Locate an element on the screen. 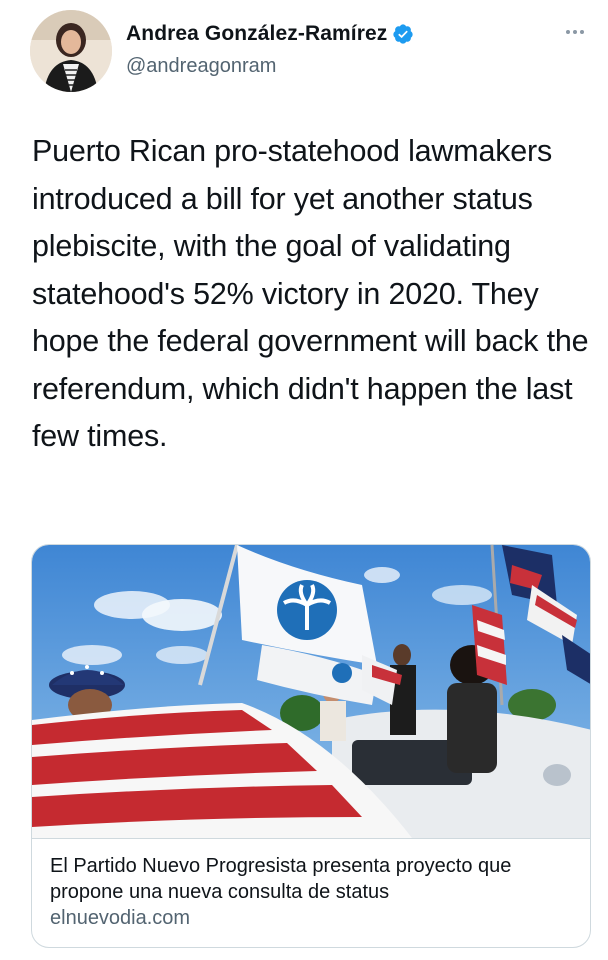  link-card-domain: elnuevodia.com is located at coordinates (120, 918).